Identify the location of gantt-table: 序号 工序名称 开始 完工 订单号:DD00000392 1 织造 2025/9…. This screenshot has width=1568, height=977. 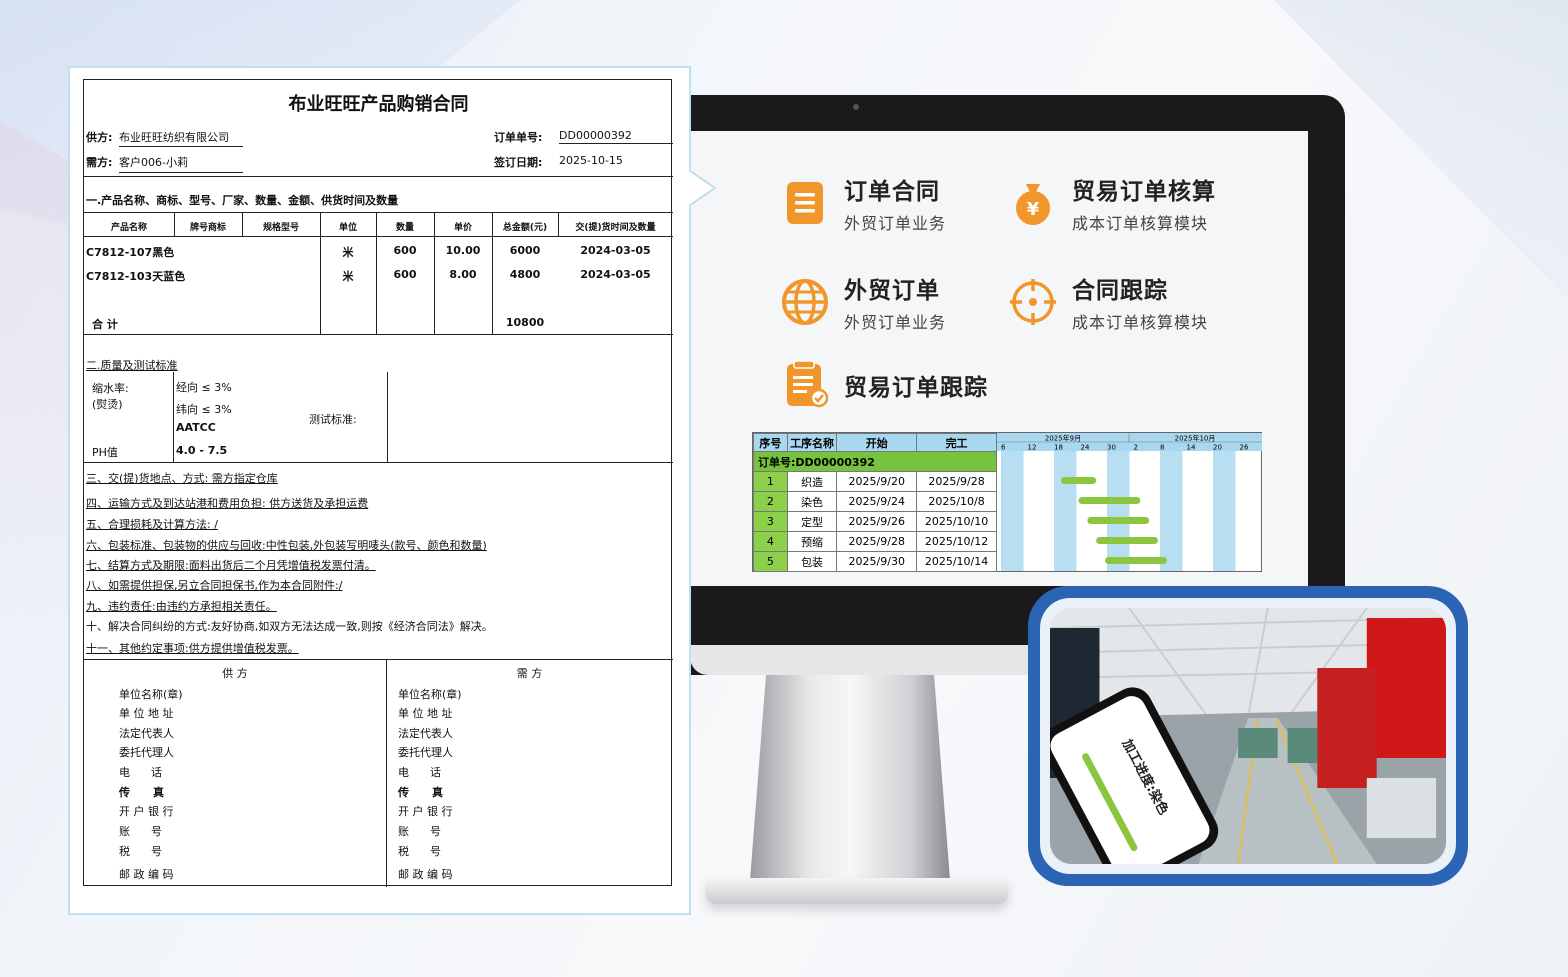
(875, 502).